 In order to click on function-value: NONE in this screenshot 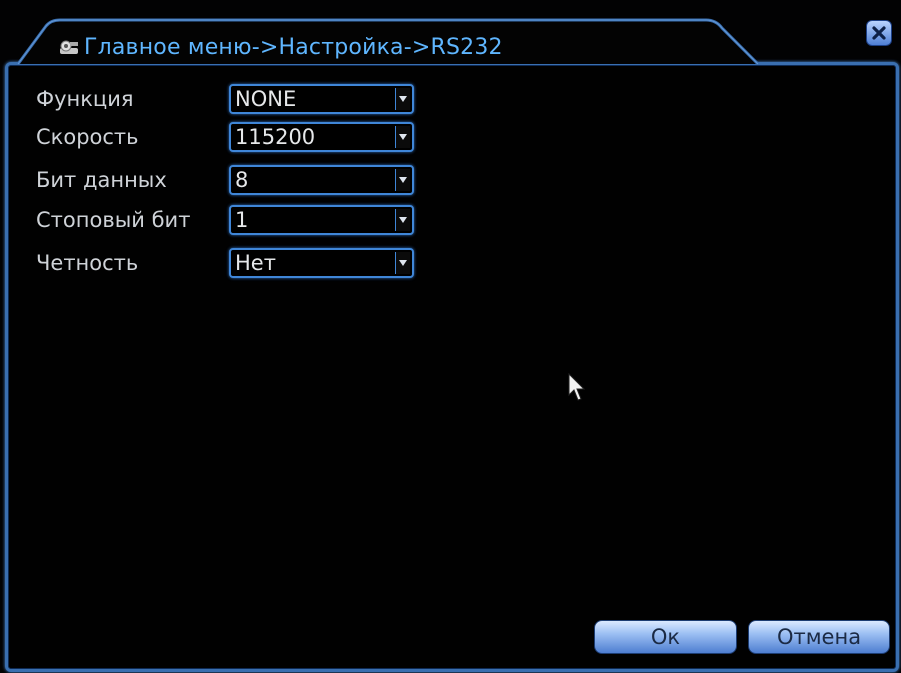, I will do `click(266, 99)`.